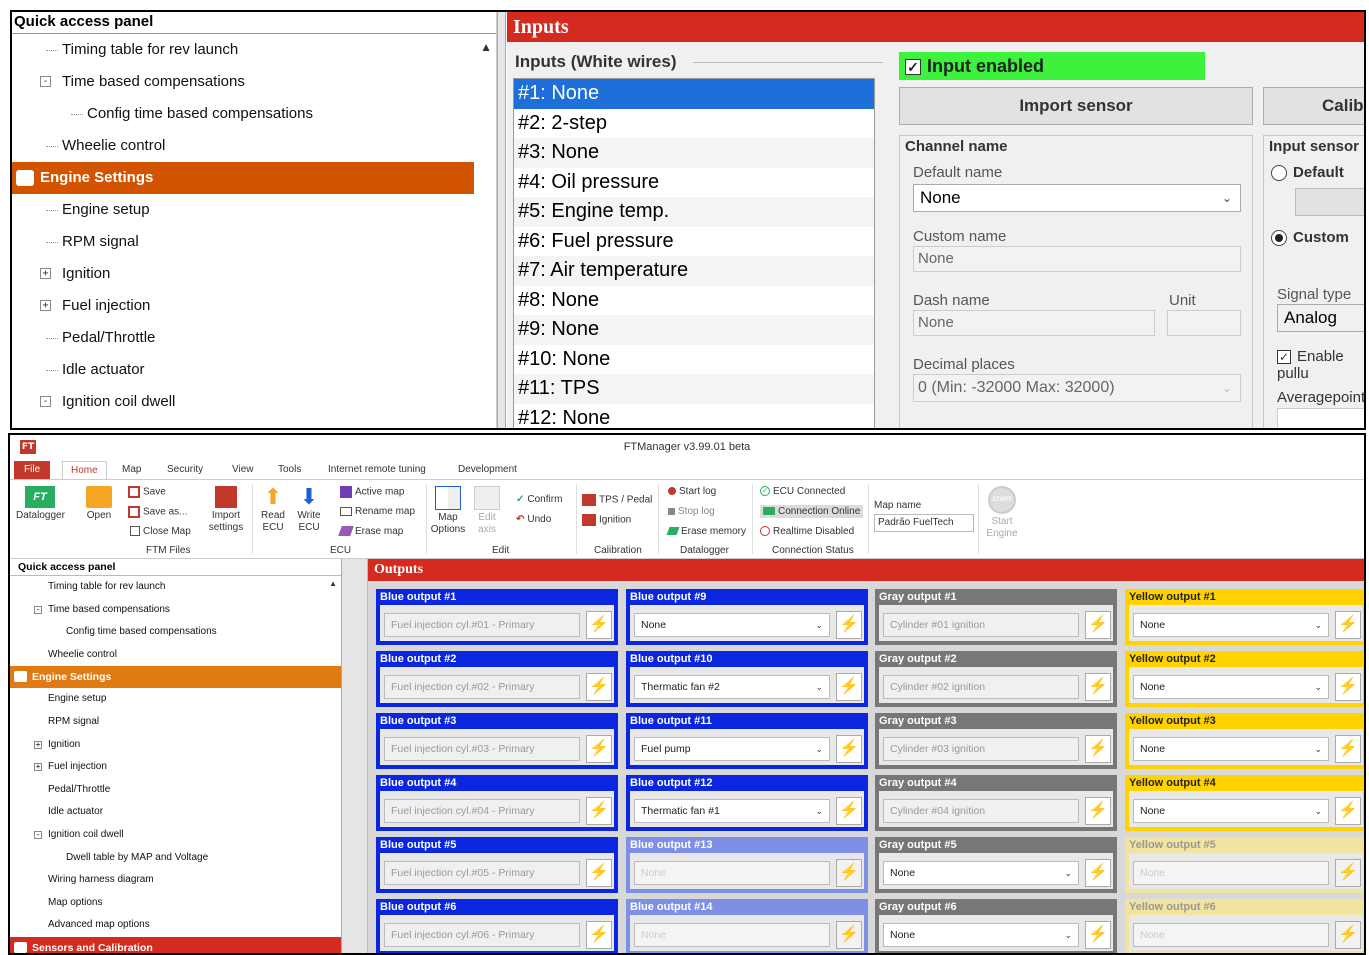 This screenshot has height=955, width=1369. What do you see at coordinates (1052, 66) in the screenshot?
I see `input-enabled-checkbox: ✓ Input enabled` at bounding box center [1052, 66].